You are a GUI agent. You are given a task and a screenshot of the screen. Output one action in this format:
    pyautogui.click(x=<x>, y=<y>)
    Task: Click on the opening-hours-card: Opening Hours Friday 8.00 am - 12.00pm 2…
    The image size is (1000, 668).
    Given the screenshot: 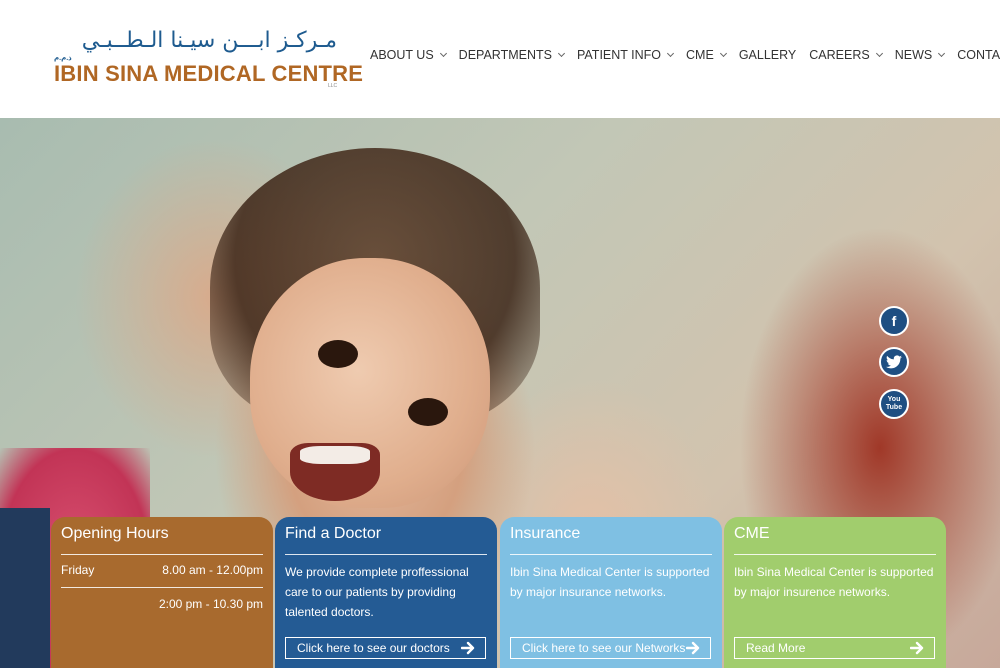 What is the action you would take?
    pyautogui.click(x=162, y=592)
    